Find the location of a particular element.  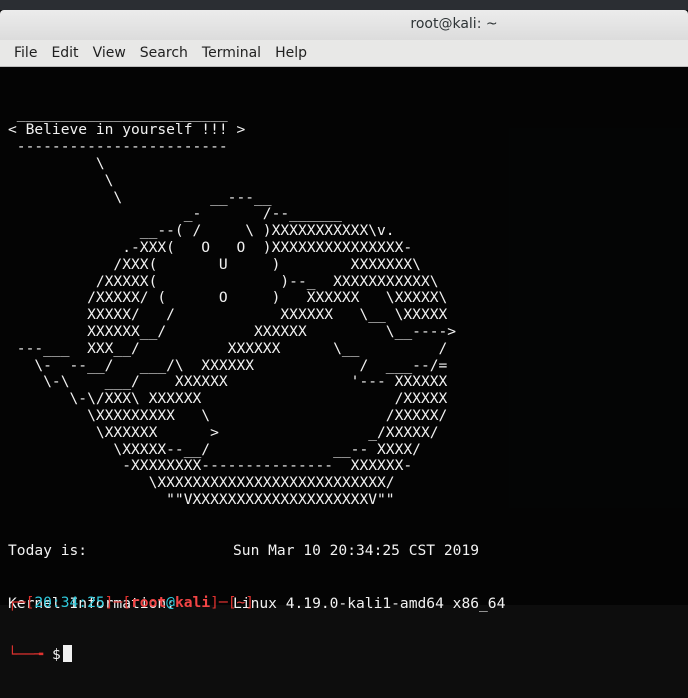

menu-edit: Edit is located at coordinates (64, 53).